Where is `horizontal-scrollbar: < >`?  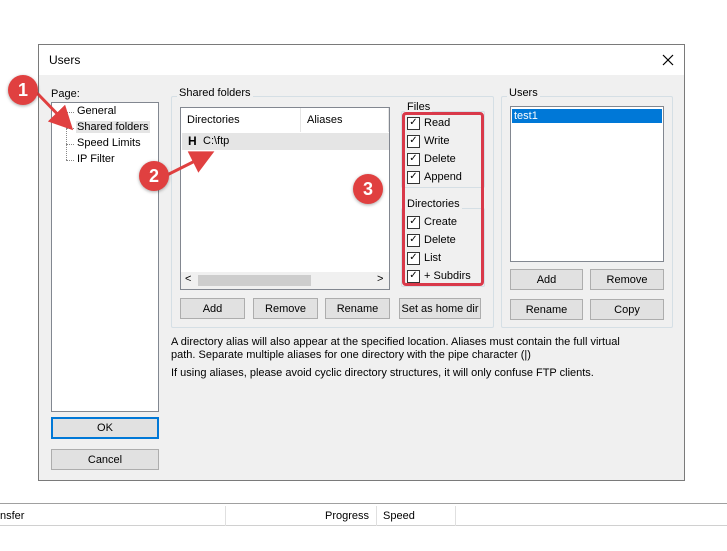
horizontal-scrollbar: < > is located at coordinates (285, 280).